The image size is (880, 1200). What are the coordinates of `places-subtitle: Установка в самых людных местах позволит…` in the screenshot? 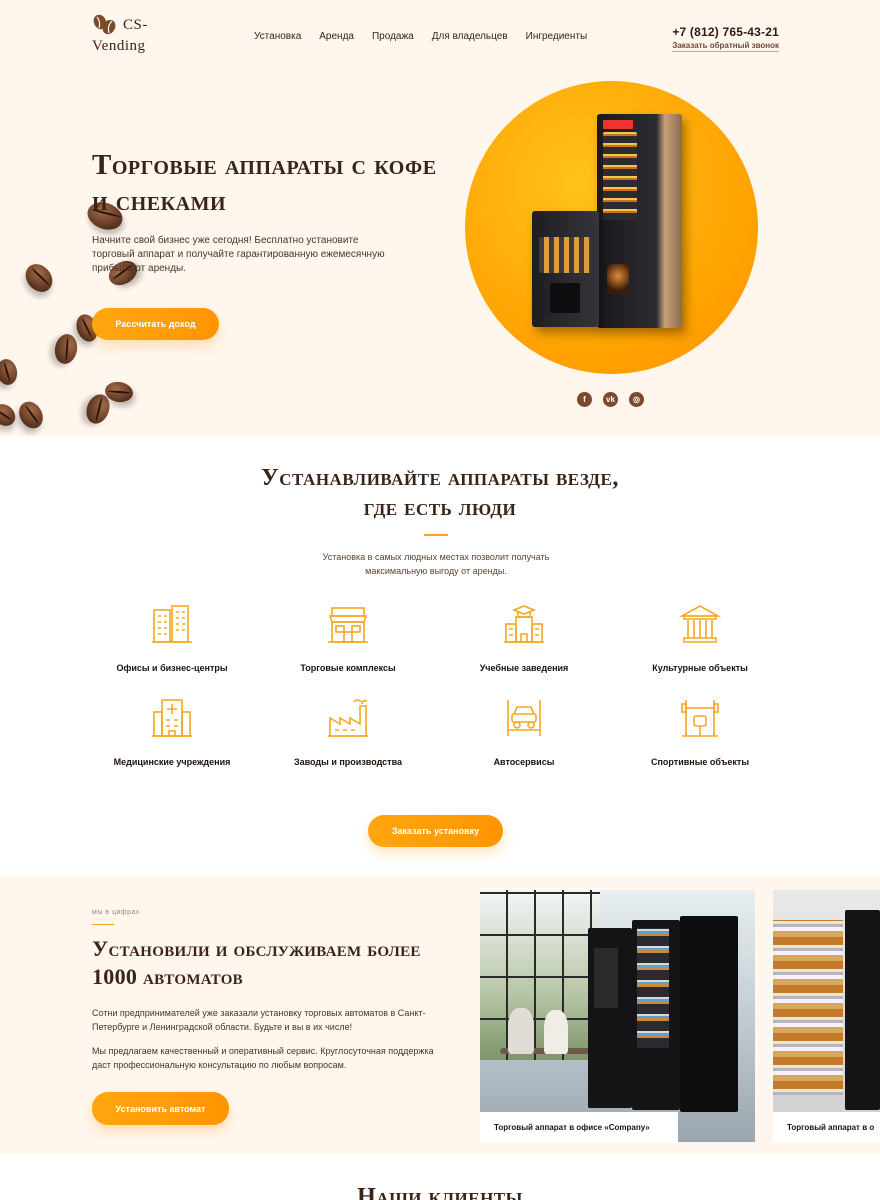 It's located at (436, 564).